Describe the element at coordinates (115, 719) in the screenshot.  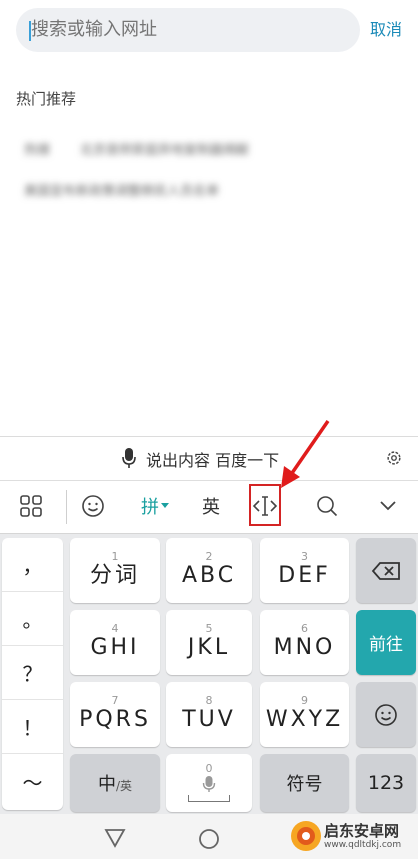
I see `key-label: PQRS` at that location.